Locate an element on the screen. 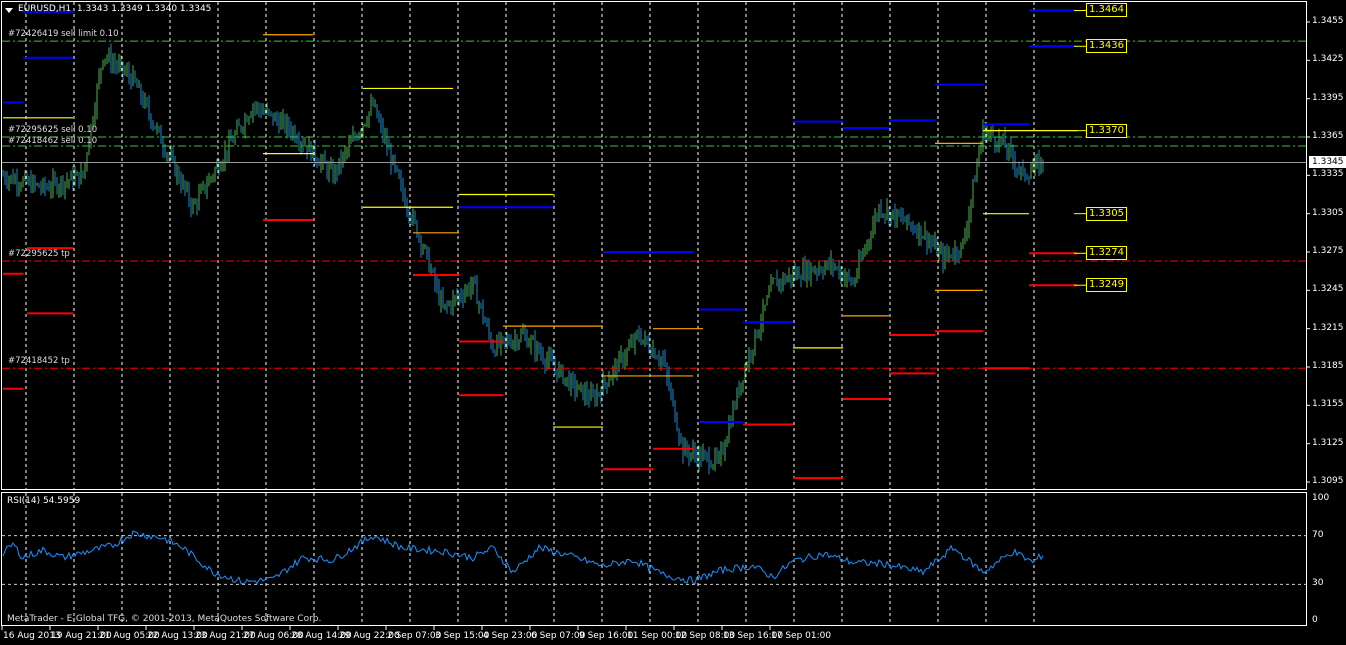 This screenshot has height=645, width=1346. x-tick-label: 6 Sep 07:00 is located at coordinates (558, 636).